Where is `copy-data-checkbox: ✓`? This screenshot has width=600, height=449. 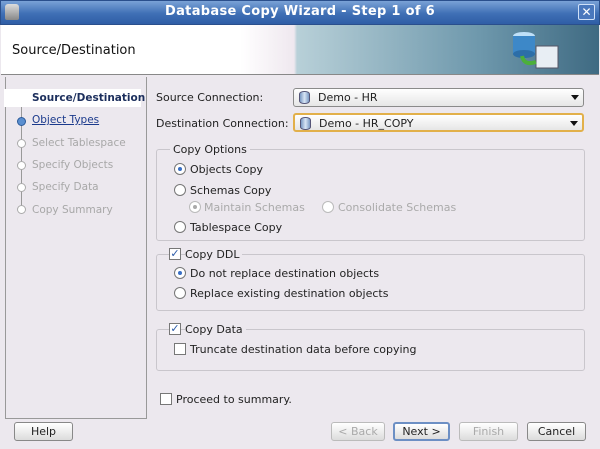 copy-data-checkbox: ✓ is located at coordinates (175, 329).